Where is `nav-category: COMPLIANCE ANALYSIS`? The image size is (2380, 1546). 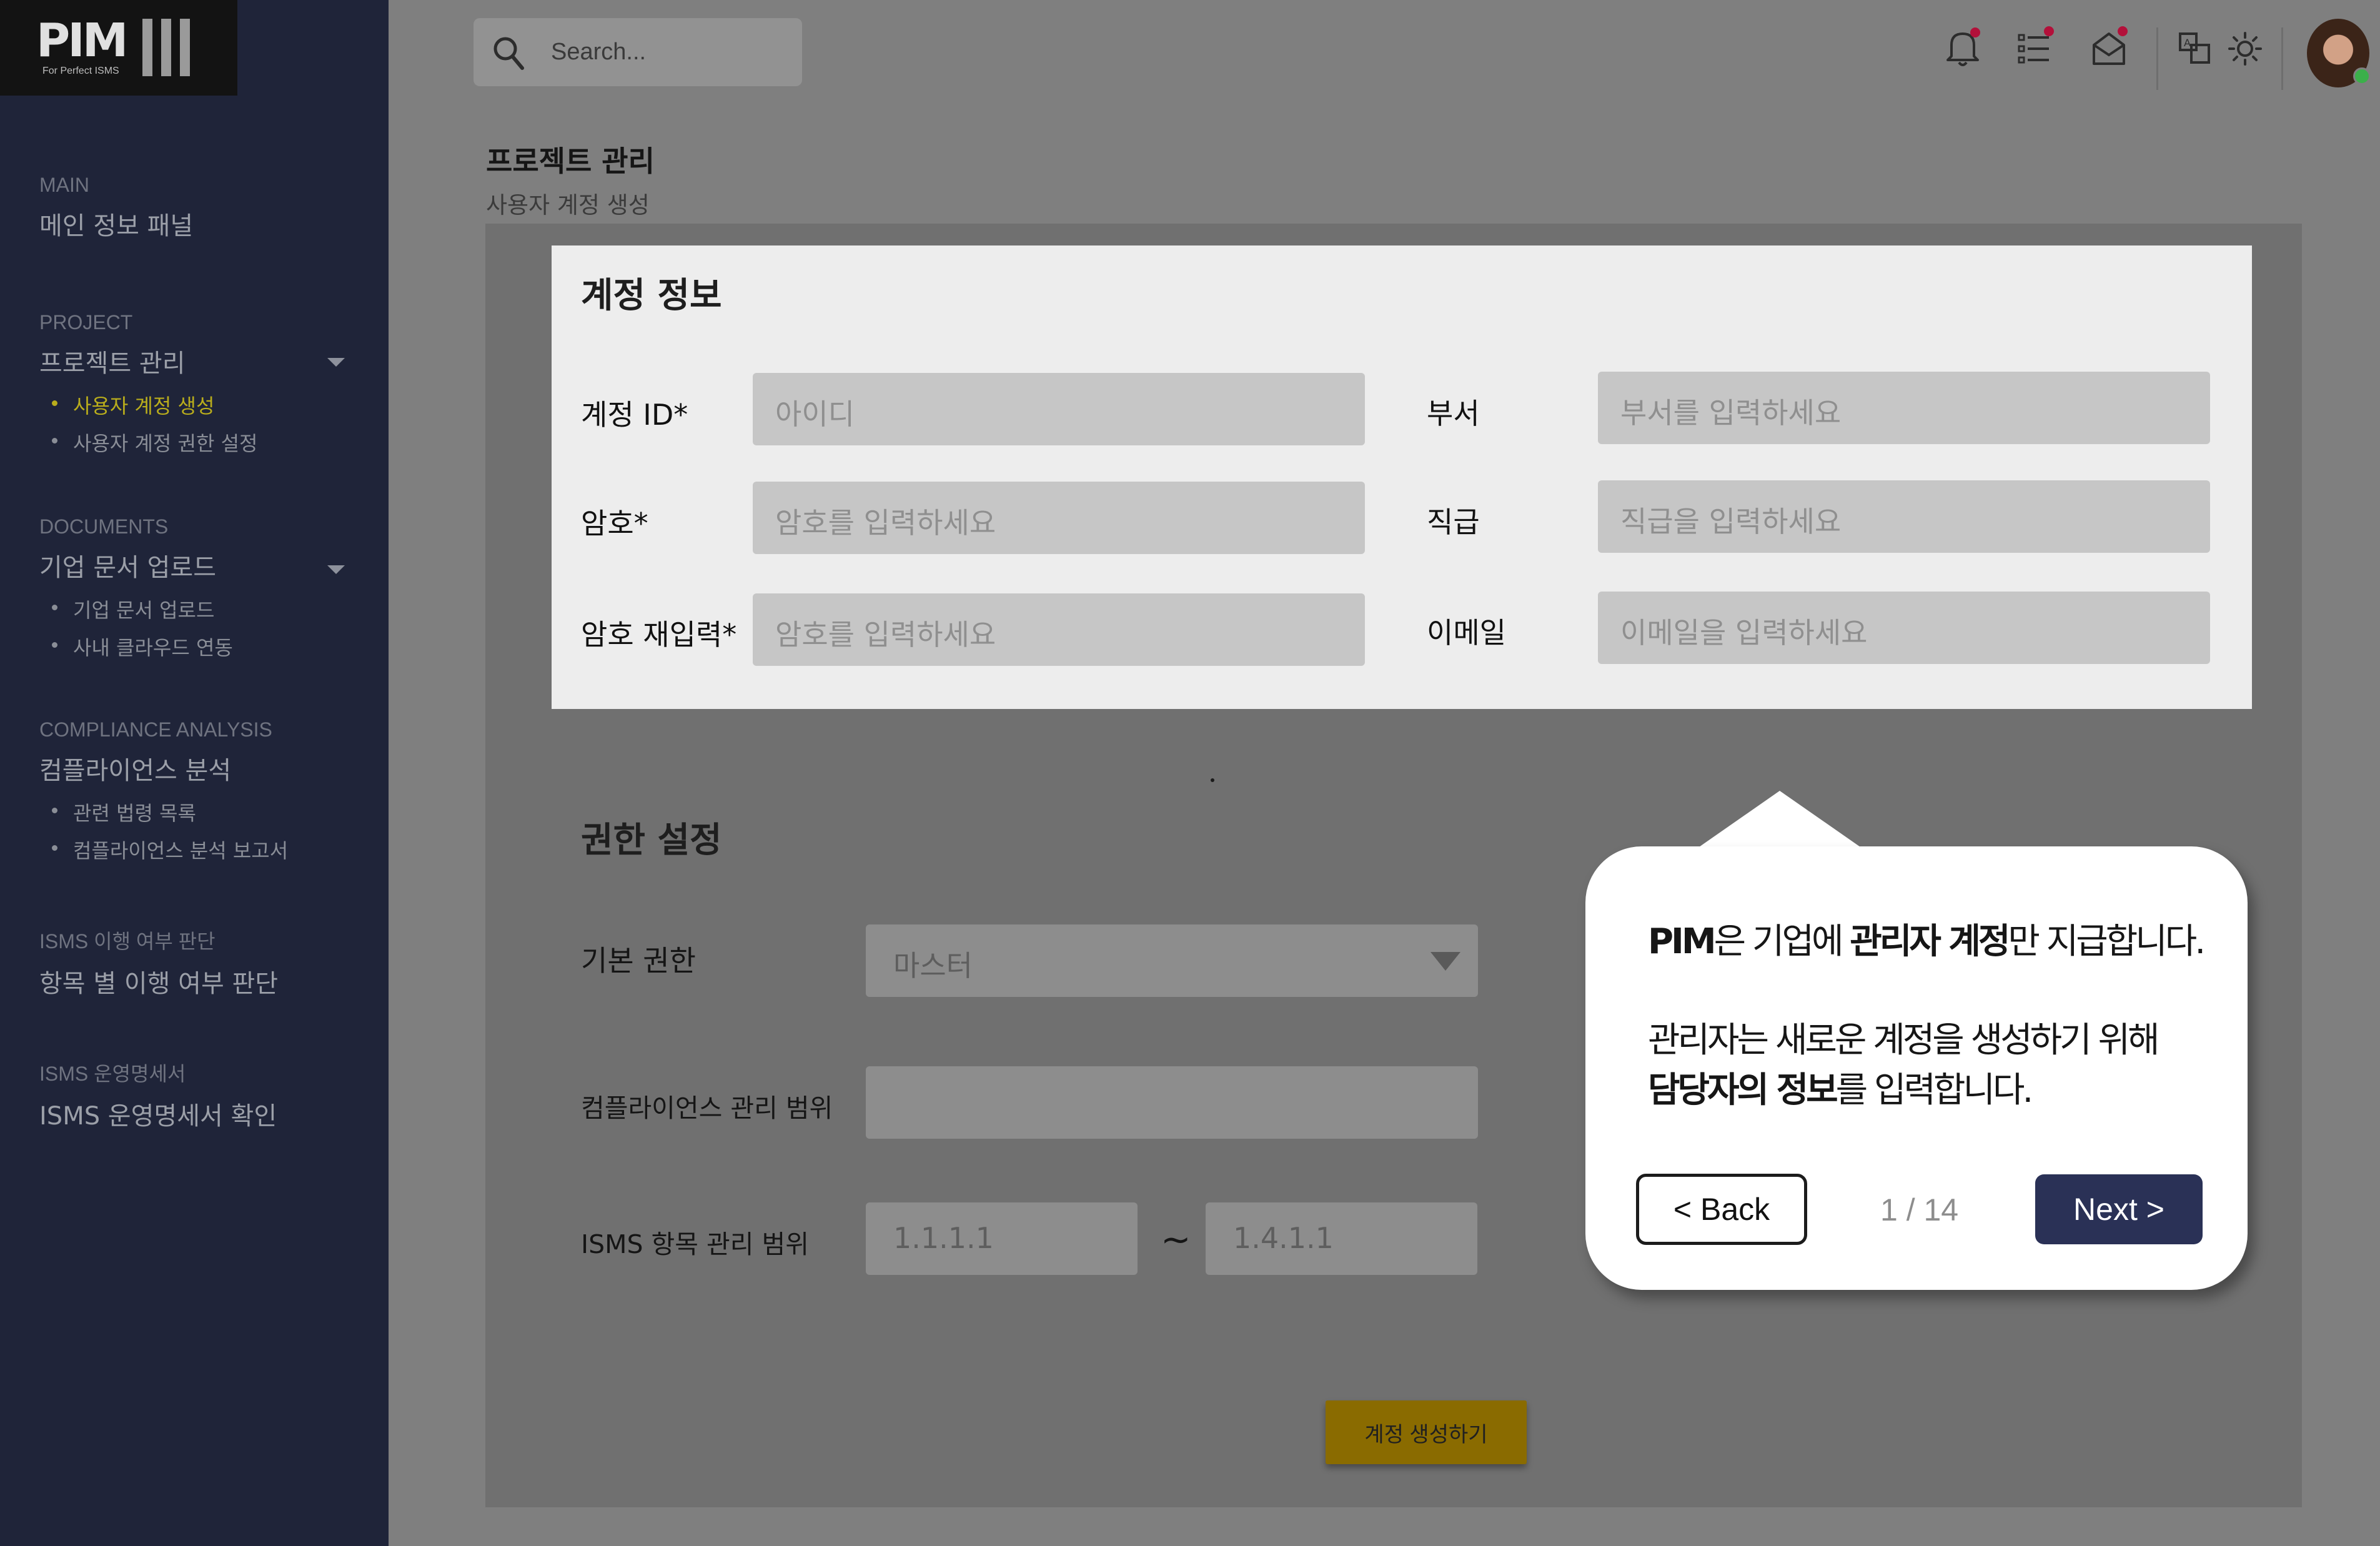 nav-category: COMPLIANCE ANALYSIS is located at coordinates (155, 730).